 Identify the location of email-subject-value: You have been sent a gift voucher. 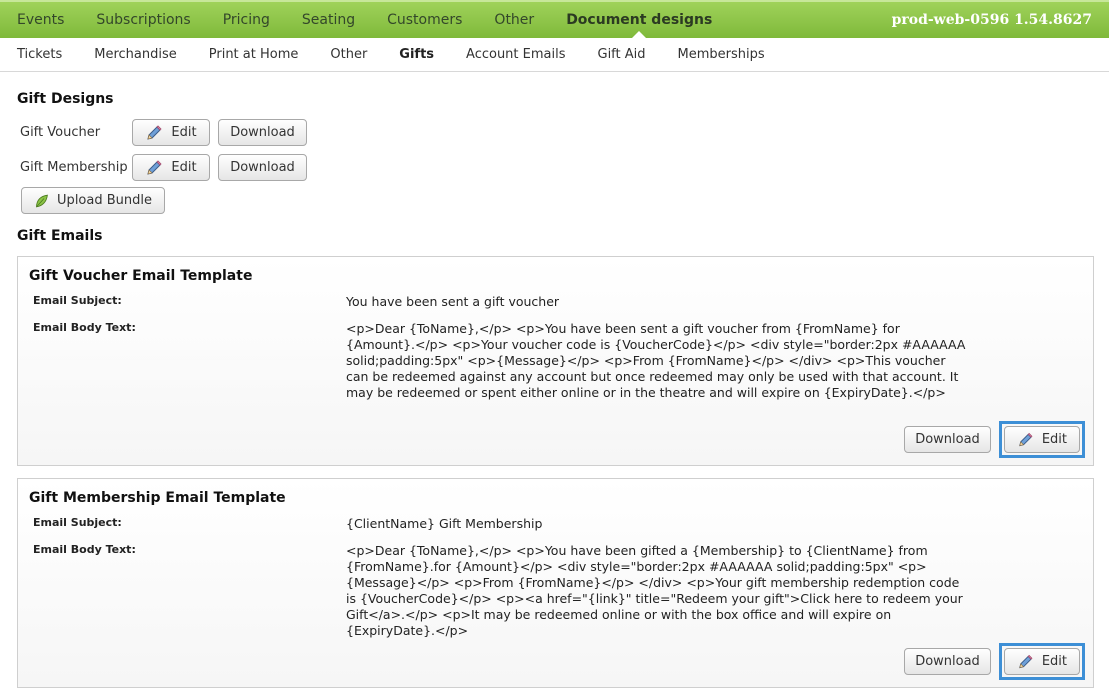
(453, 301).